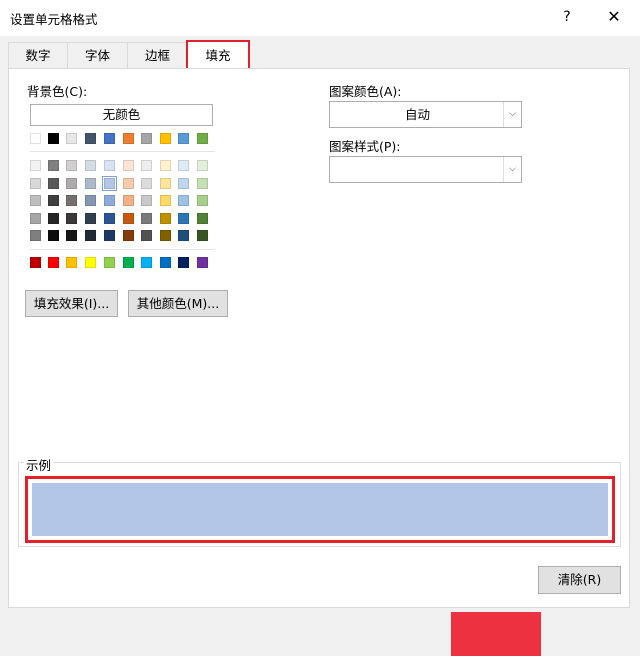 The width and height of the screenshot is (640, 656). What do you see at coordinates (365, 146) in the screenshot?
I see `pattern-style-label: 图案样式(P):` at bounding box center [365, 146].